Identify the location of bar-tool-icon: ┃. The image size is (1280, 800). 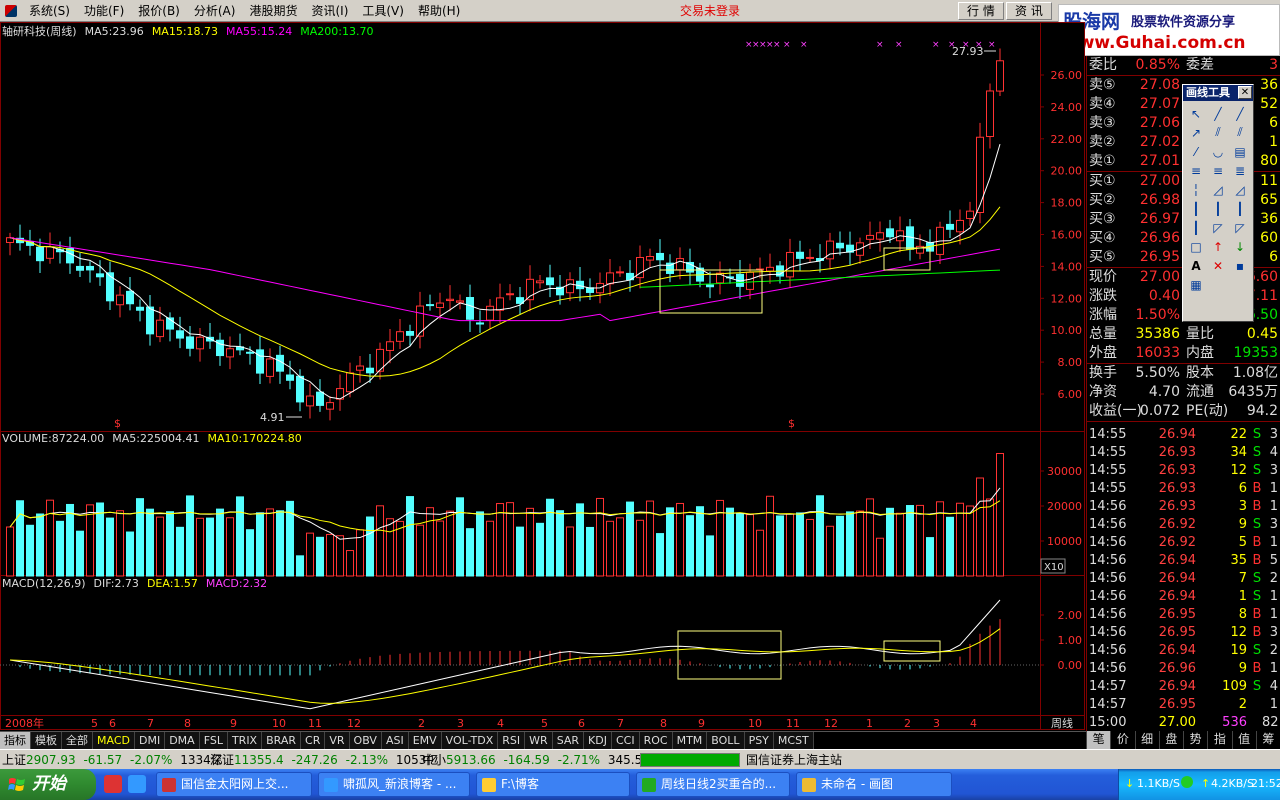
(1196, 227).